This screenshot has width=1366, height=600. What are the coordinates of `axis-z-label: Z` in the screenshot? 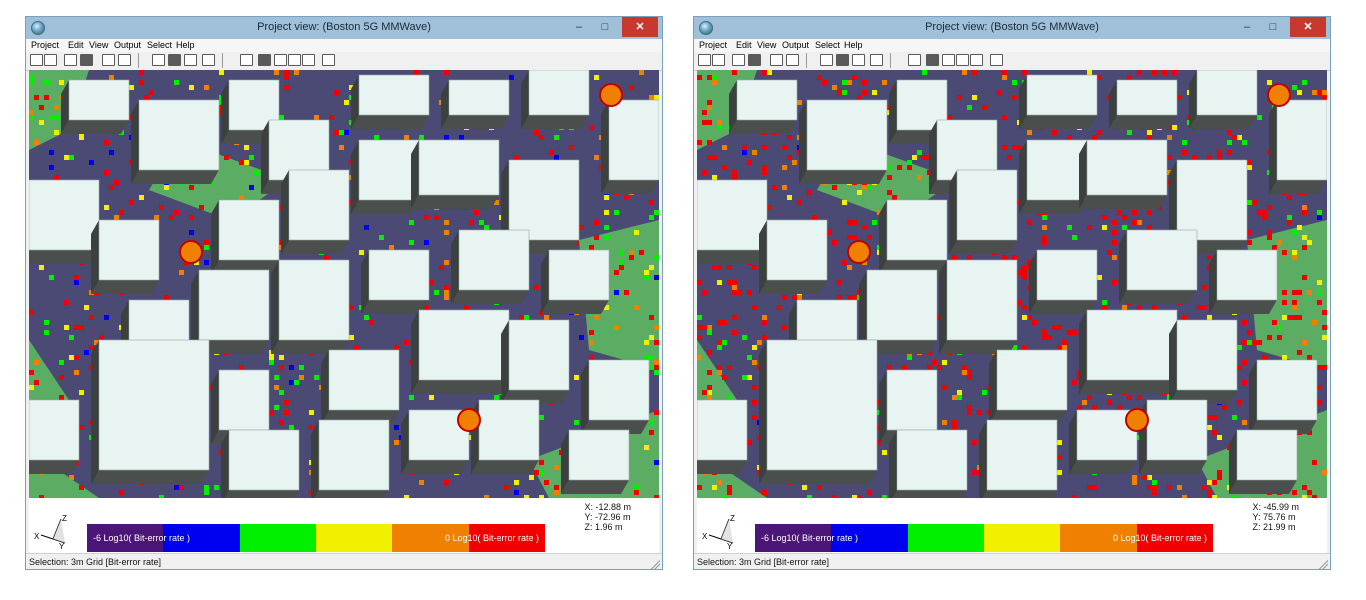 It's located at (732, 518).